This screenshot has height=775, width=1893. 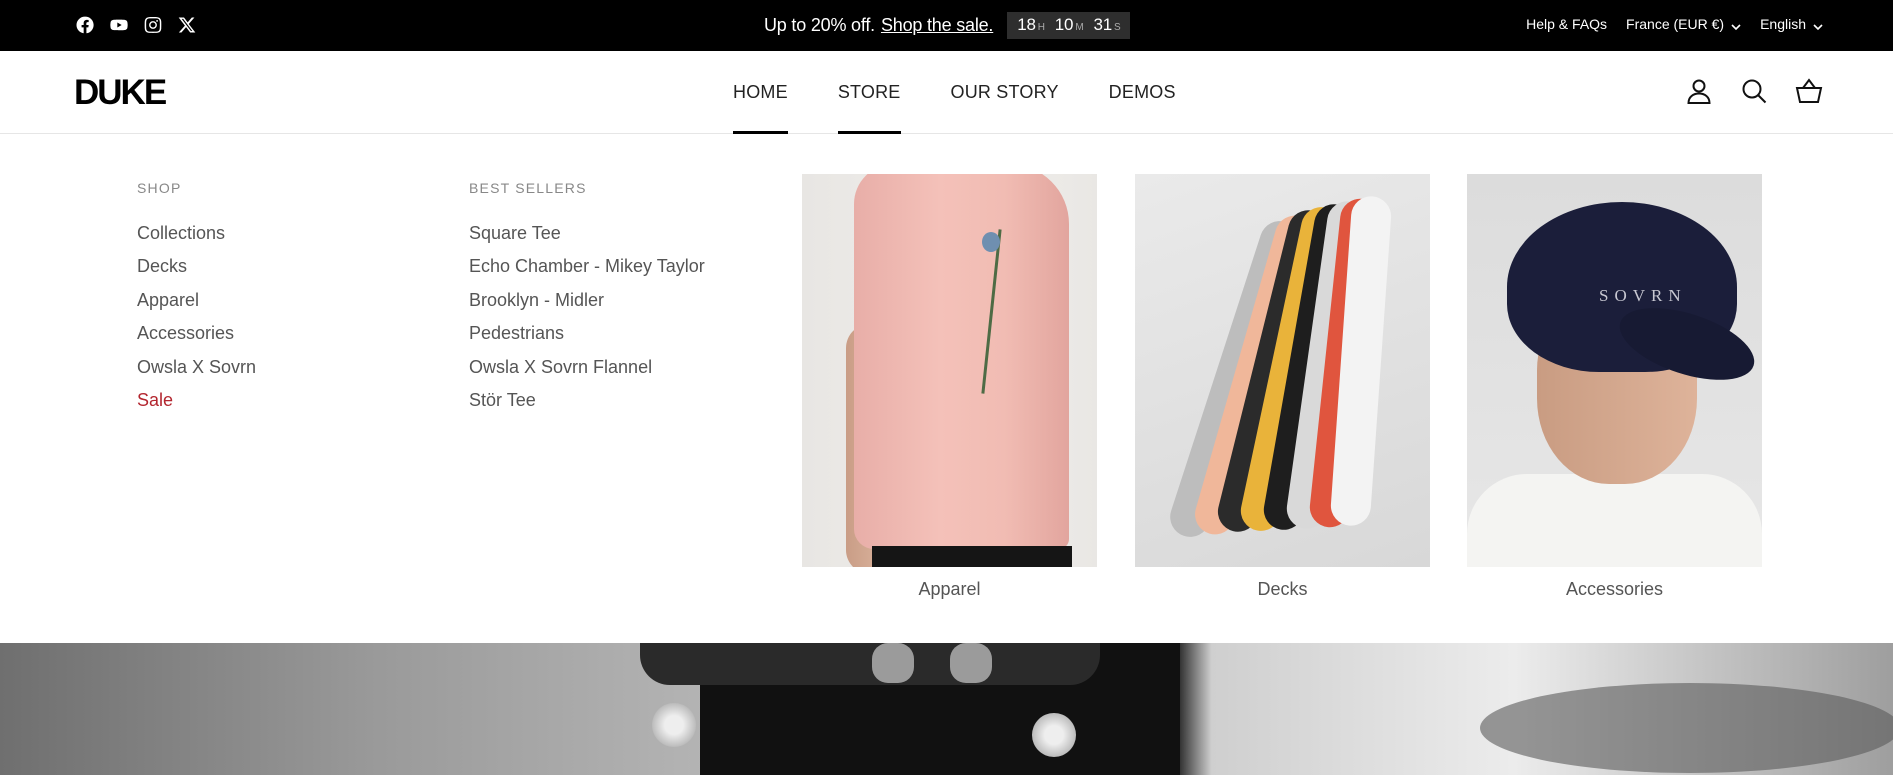 I want to click on top-links: Help & FAQs France (EUR €) English, so click(x=1674, y=24).